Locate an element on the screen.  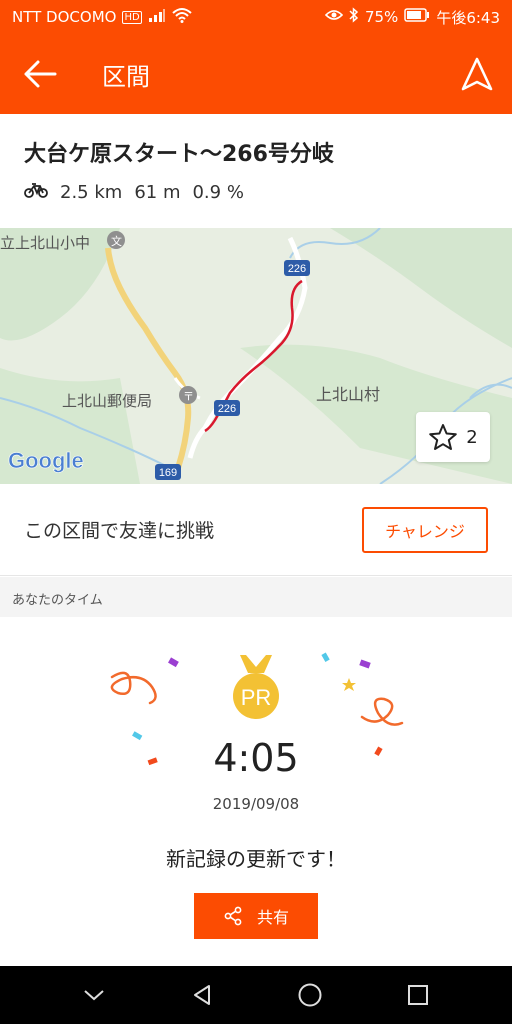
back-button is located at coordinates (40, 74).